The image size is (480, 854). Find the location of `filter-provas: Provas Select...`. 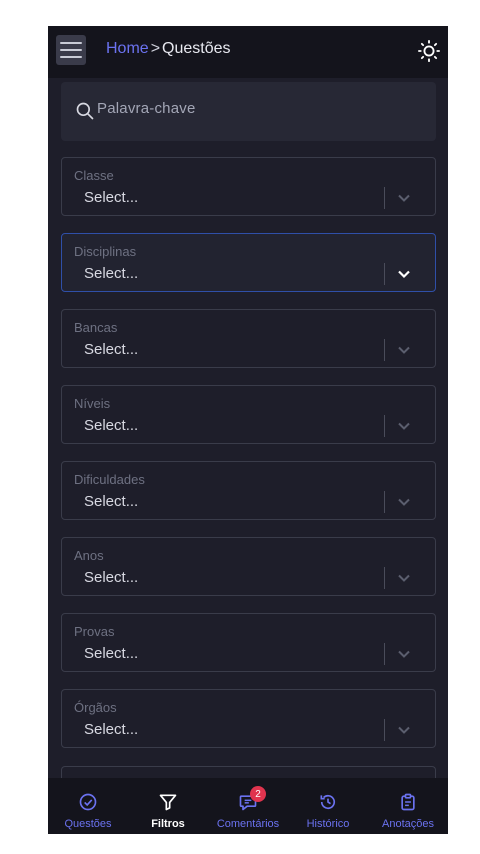

filter-provas: Provas Select... is located at coordinates (248, 642).